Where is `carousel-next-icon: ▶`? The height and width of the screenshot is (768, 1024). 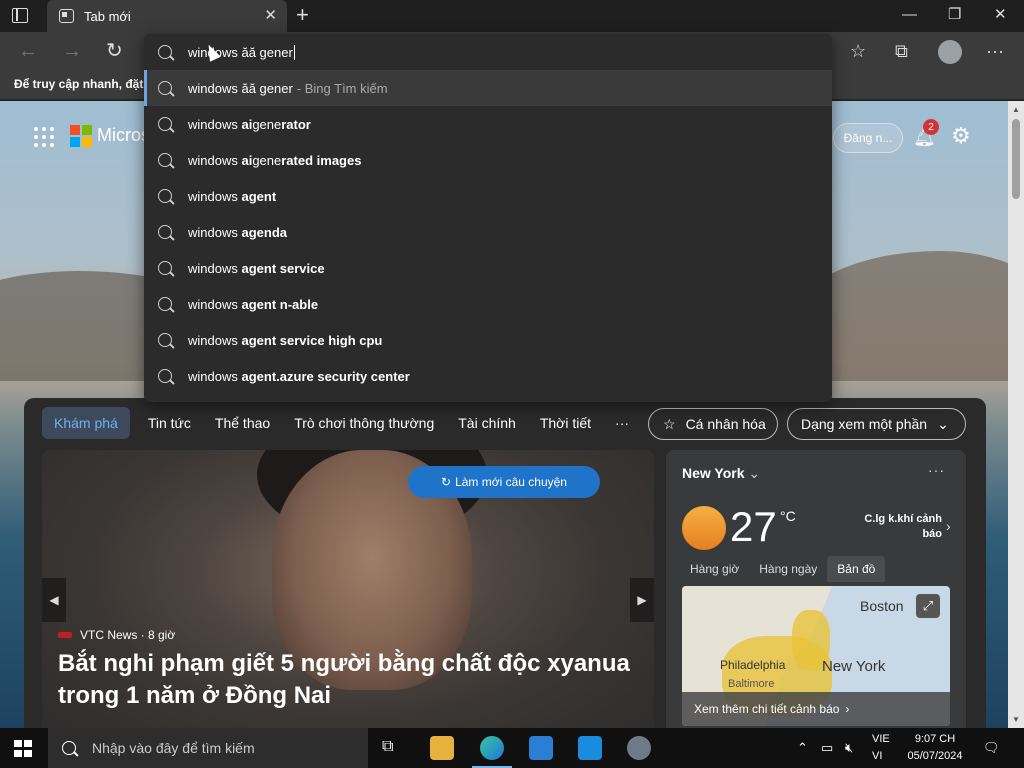 carousel-next-icon: ▶ is located at coordinates (642, 600).